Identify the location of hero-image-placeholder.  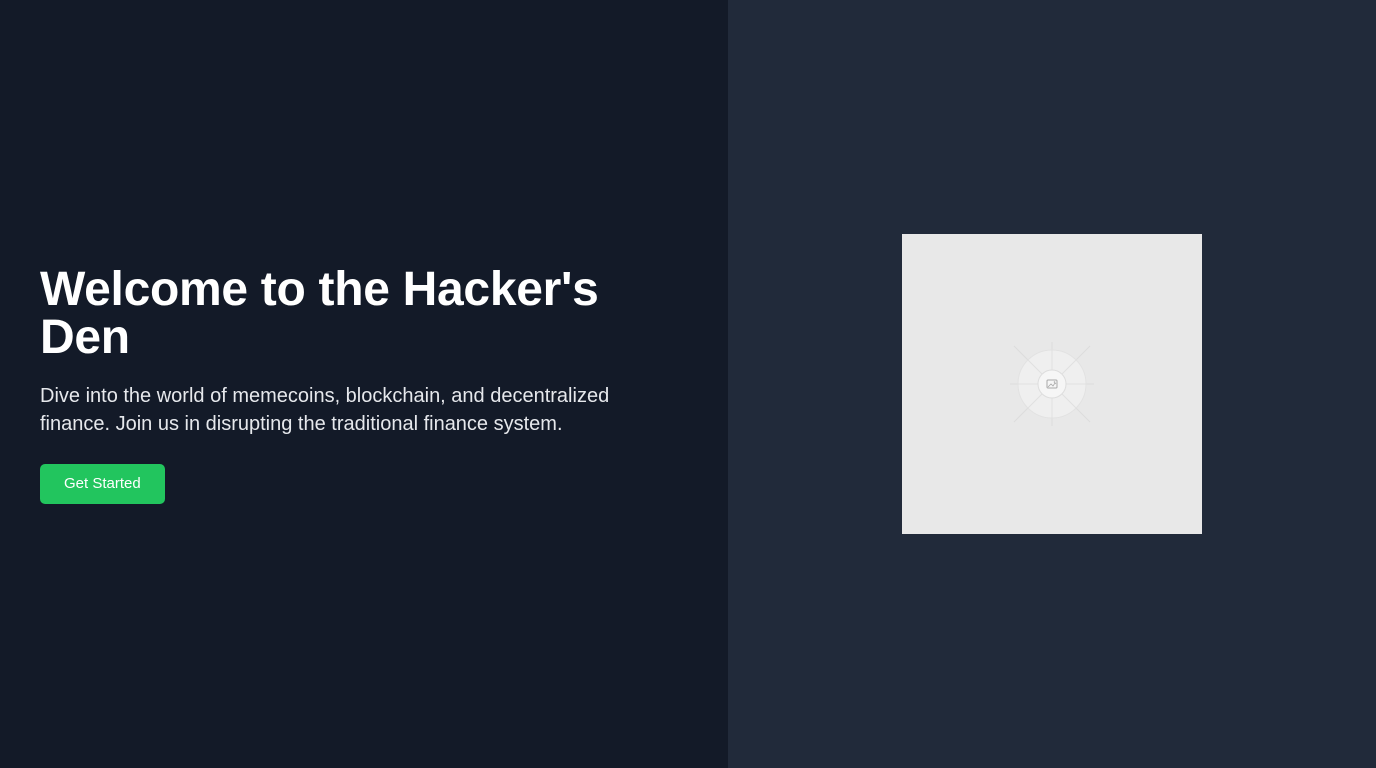
(1052, 384).